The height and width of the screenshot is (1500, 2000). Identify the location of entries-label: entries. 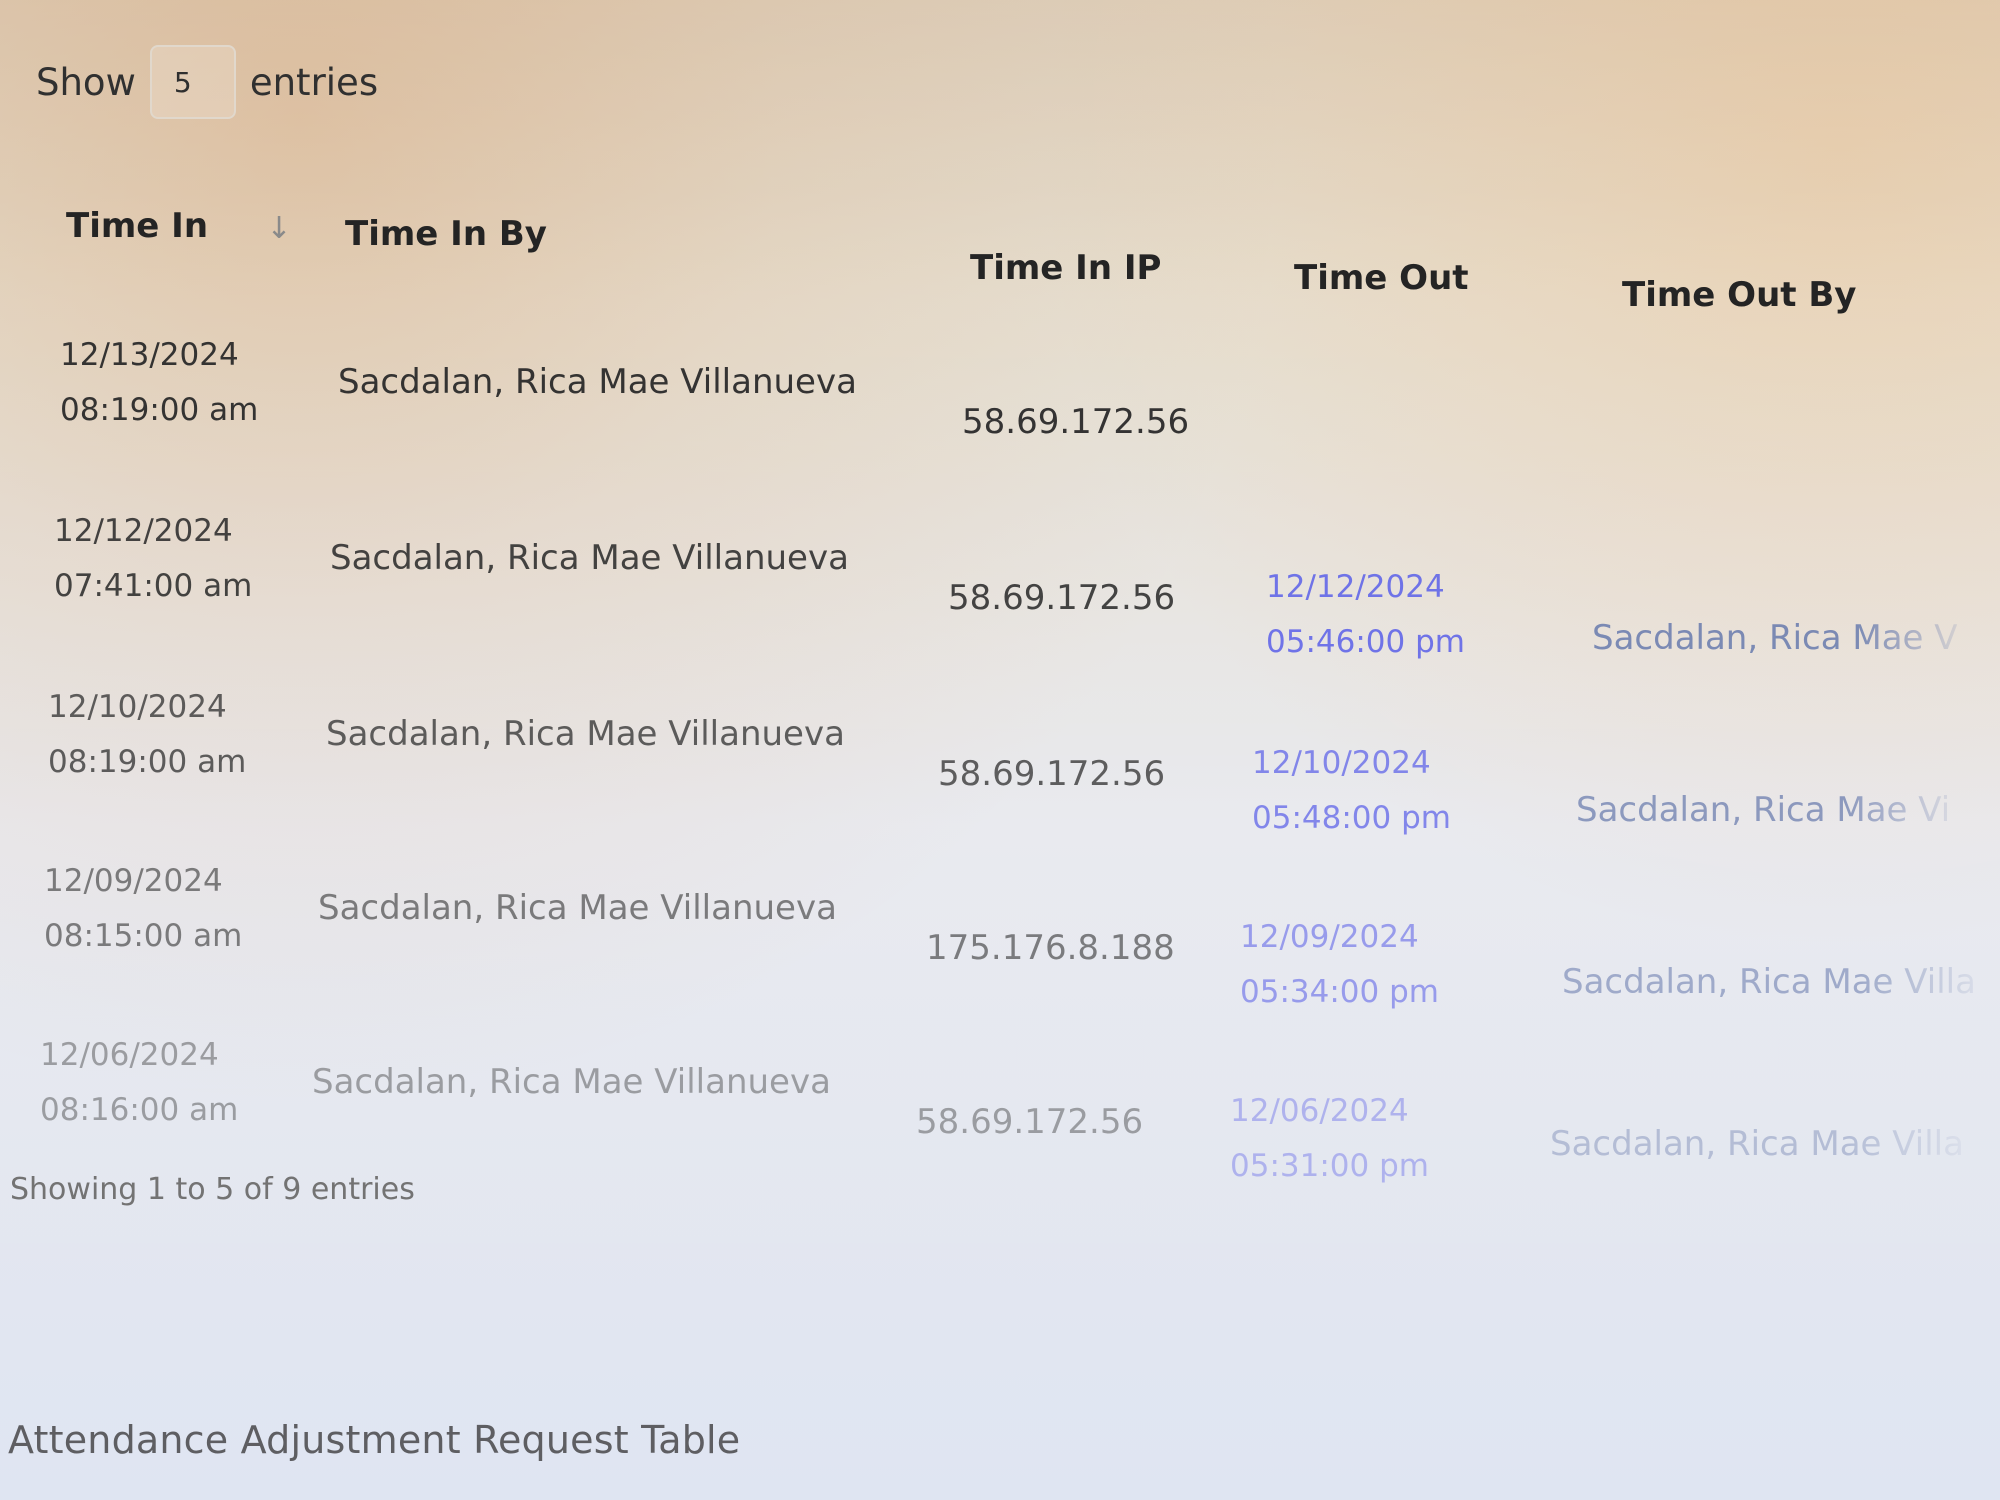
(314, 82).